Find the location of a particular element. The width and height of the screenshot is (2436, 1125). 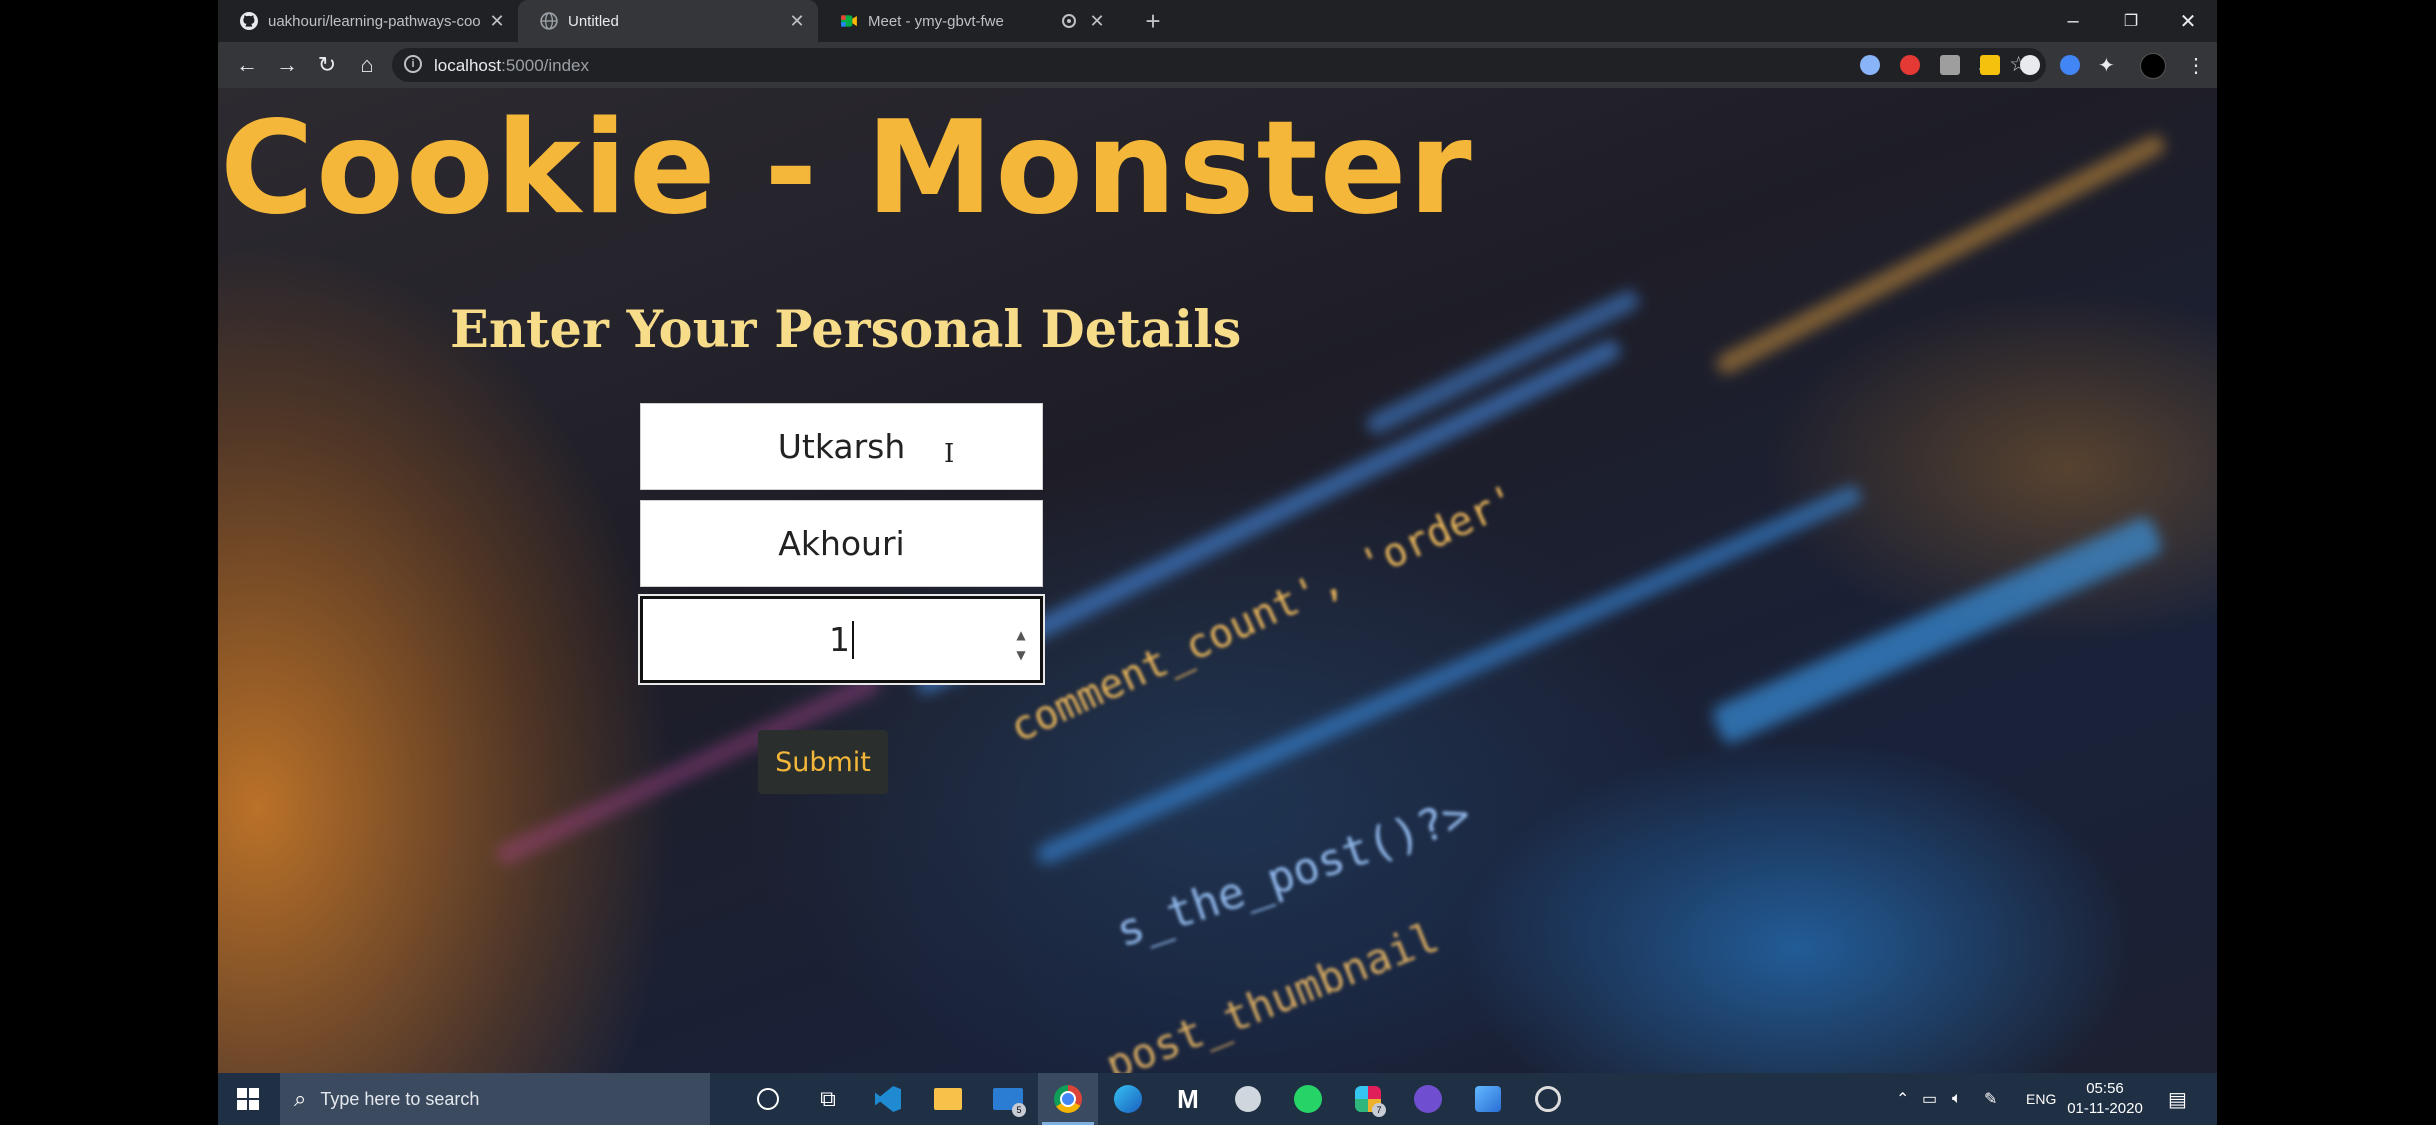

restore-button: ❐ is located at coordinates (2131, 21).